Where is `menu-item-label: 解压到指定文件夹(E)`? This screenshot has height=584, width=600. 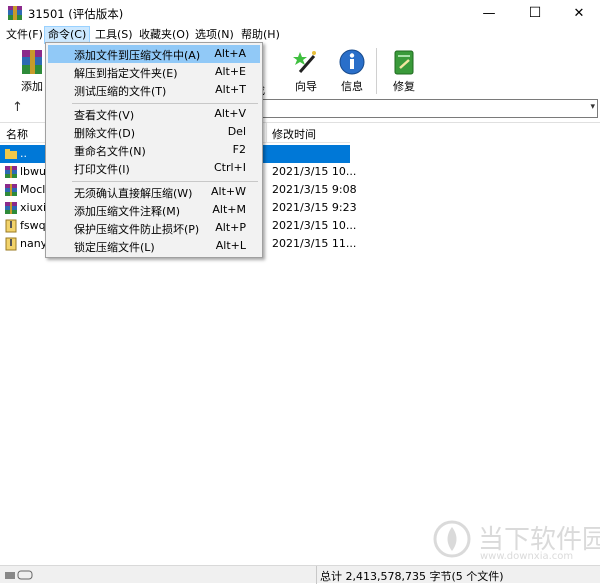
menu-item-label: 解压到指定文件夹(E) is located at coordinates (126, 73).